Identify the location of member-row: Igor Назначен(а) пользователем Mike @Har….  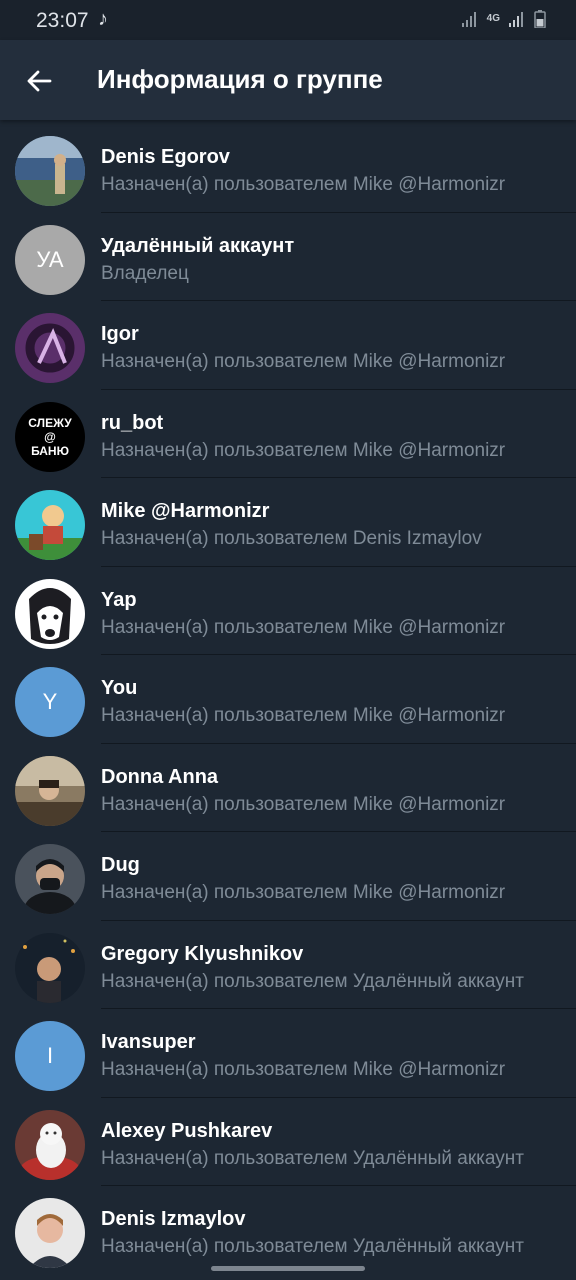
(288, 345).